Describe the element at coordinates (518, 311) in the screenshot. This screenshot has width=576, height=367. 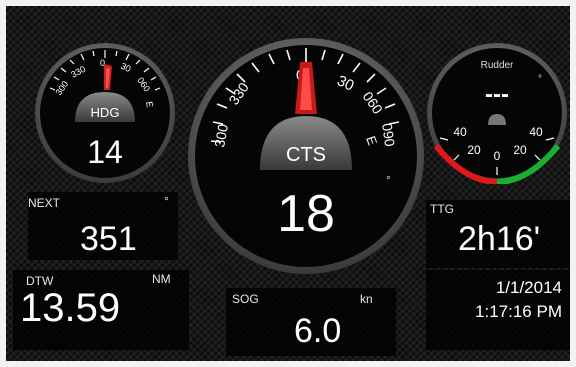
I see `time-value: 1:17:16 PM` at that location.